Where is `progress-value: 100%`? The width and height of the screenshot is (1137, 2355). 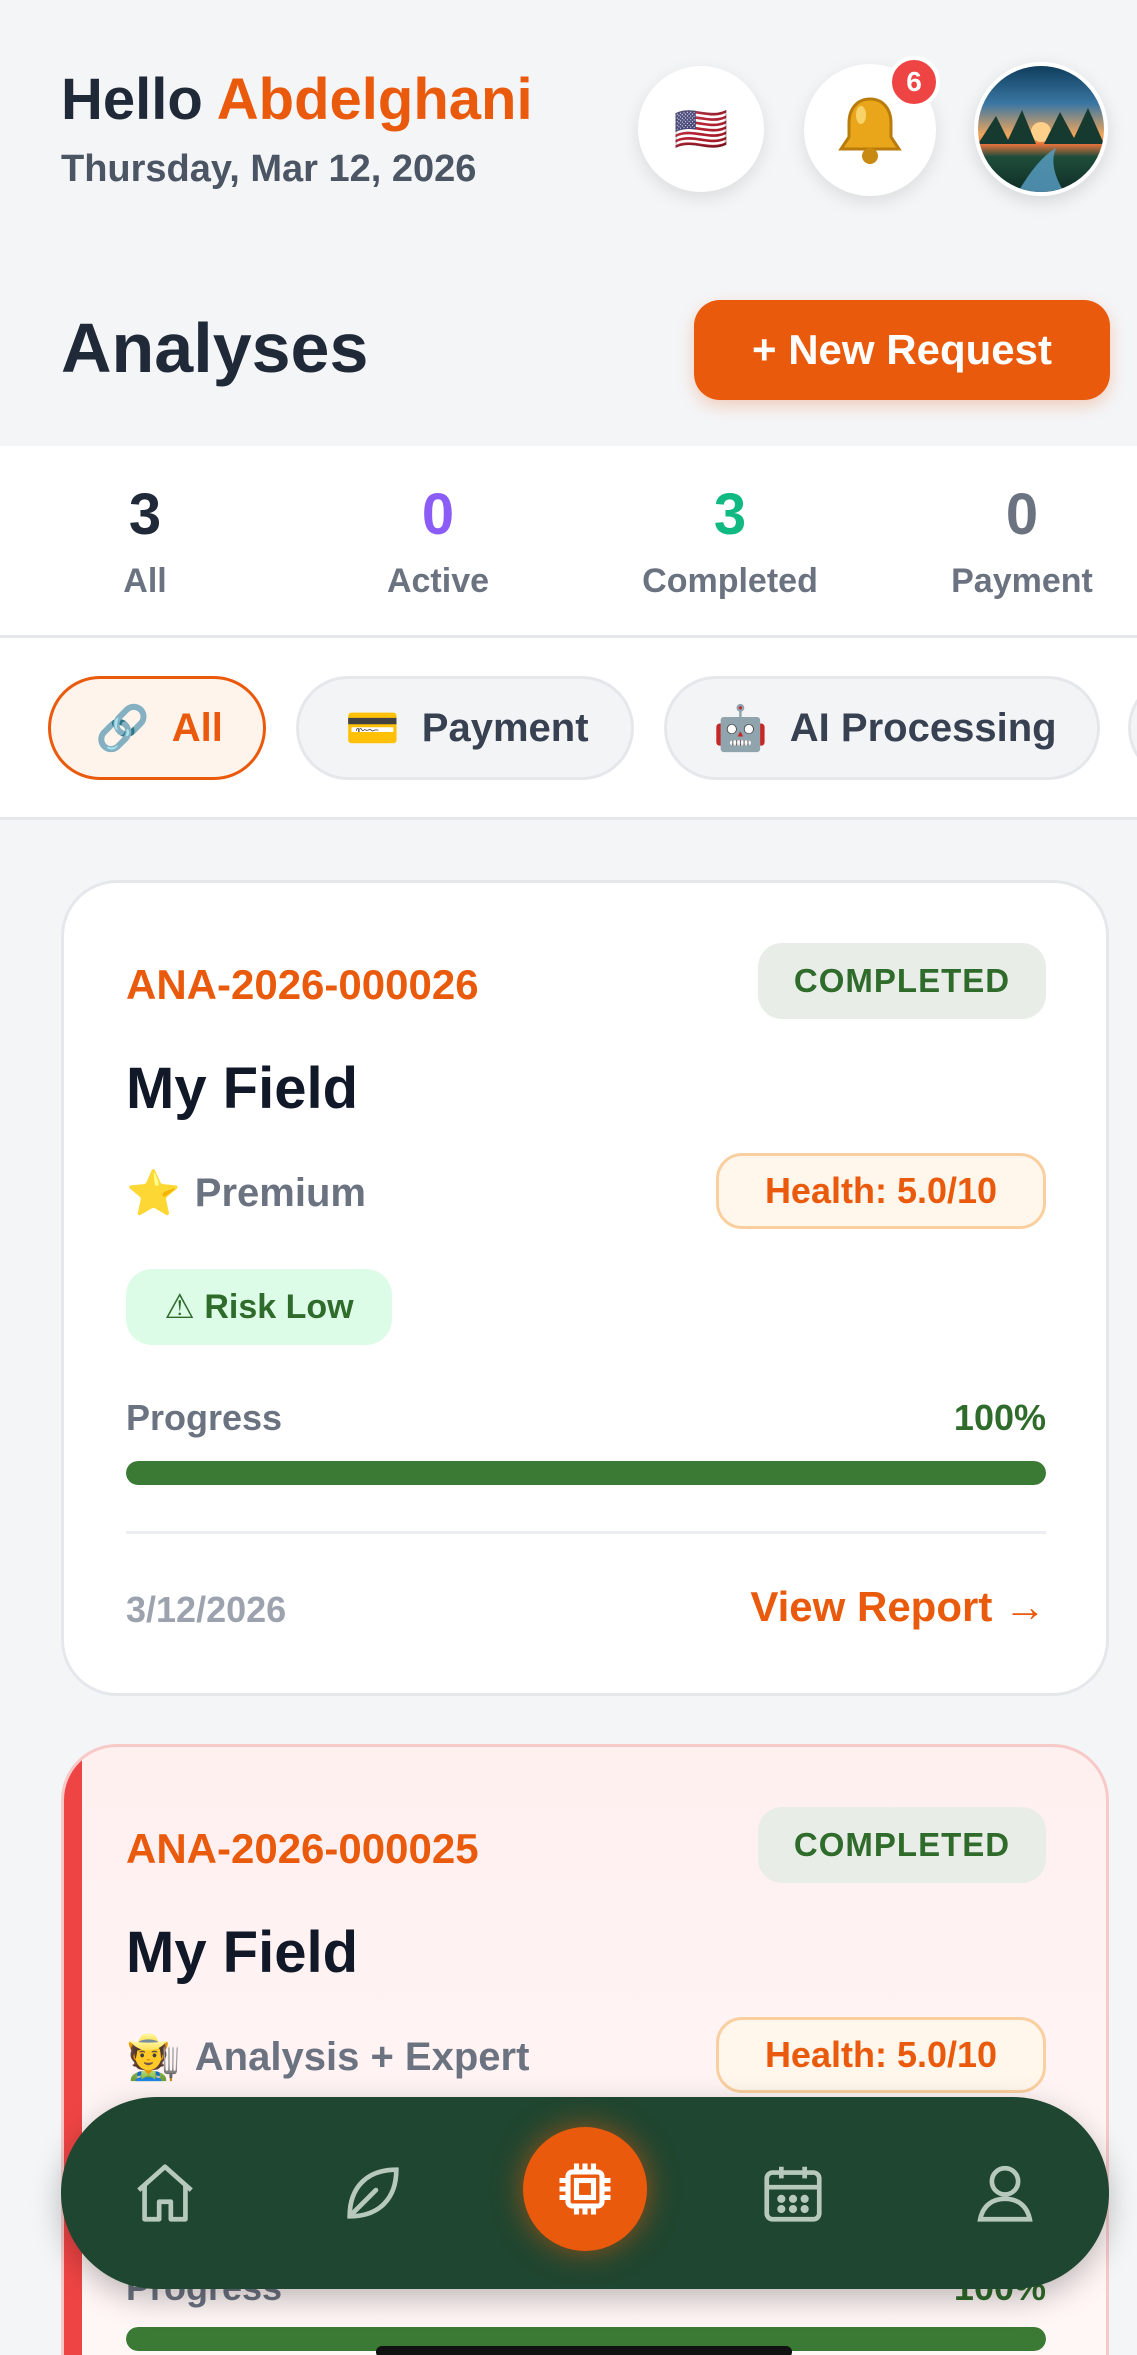
progress-value: 100% is located at coordinates (999, 1417).